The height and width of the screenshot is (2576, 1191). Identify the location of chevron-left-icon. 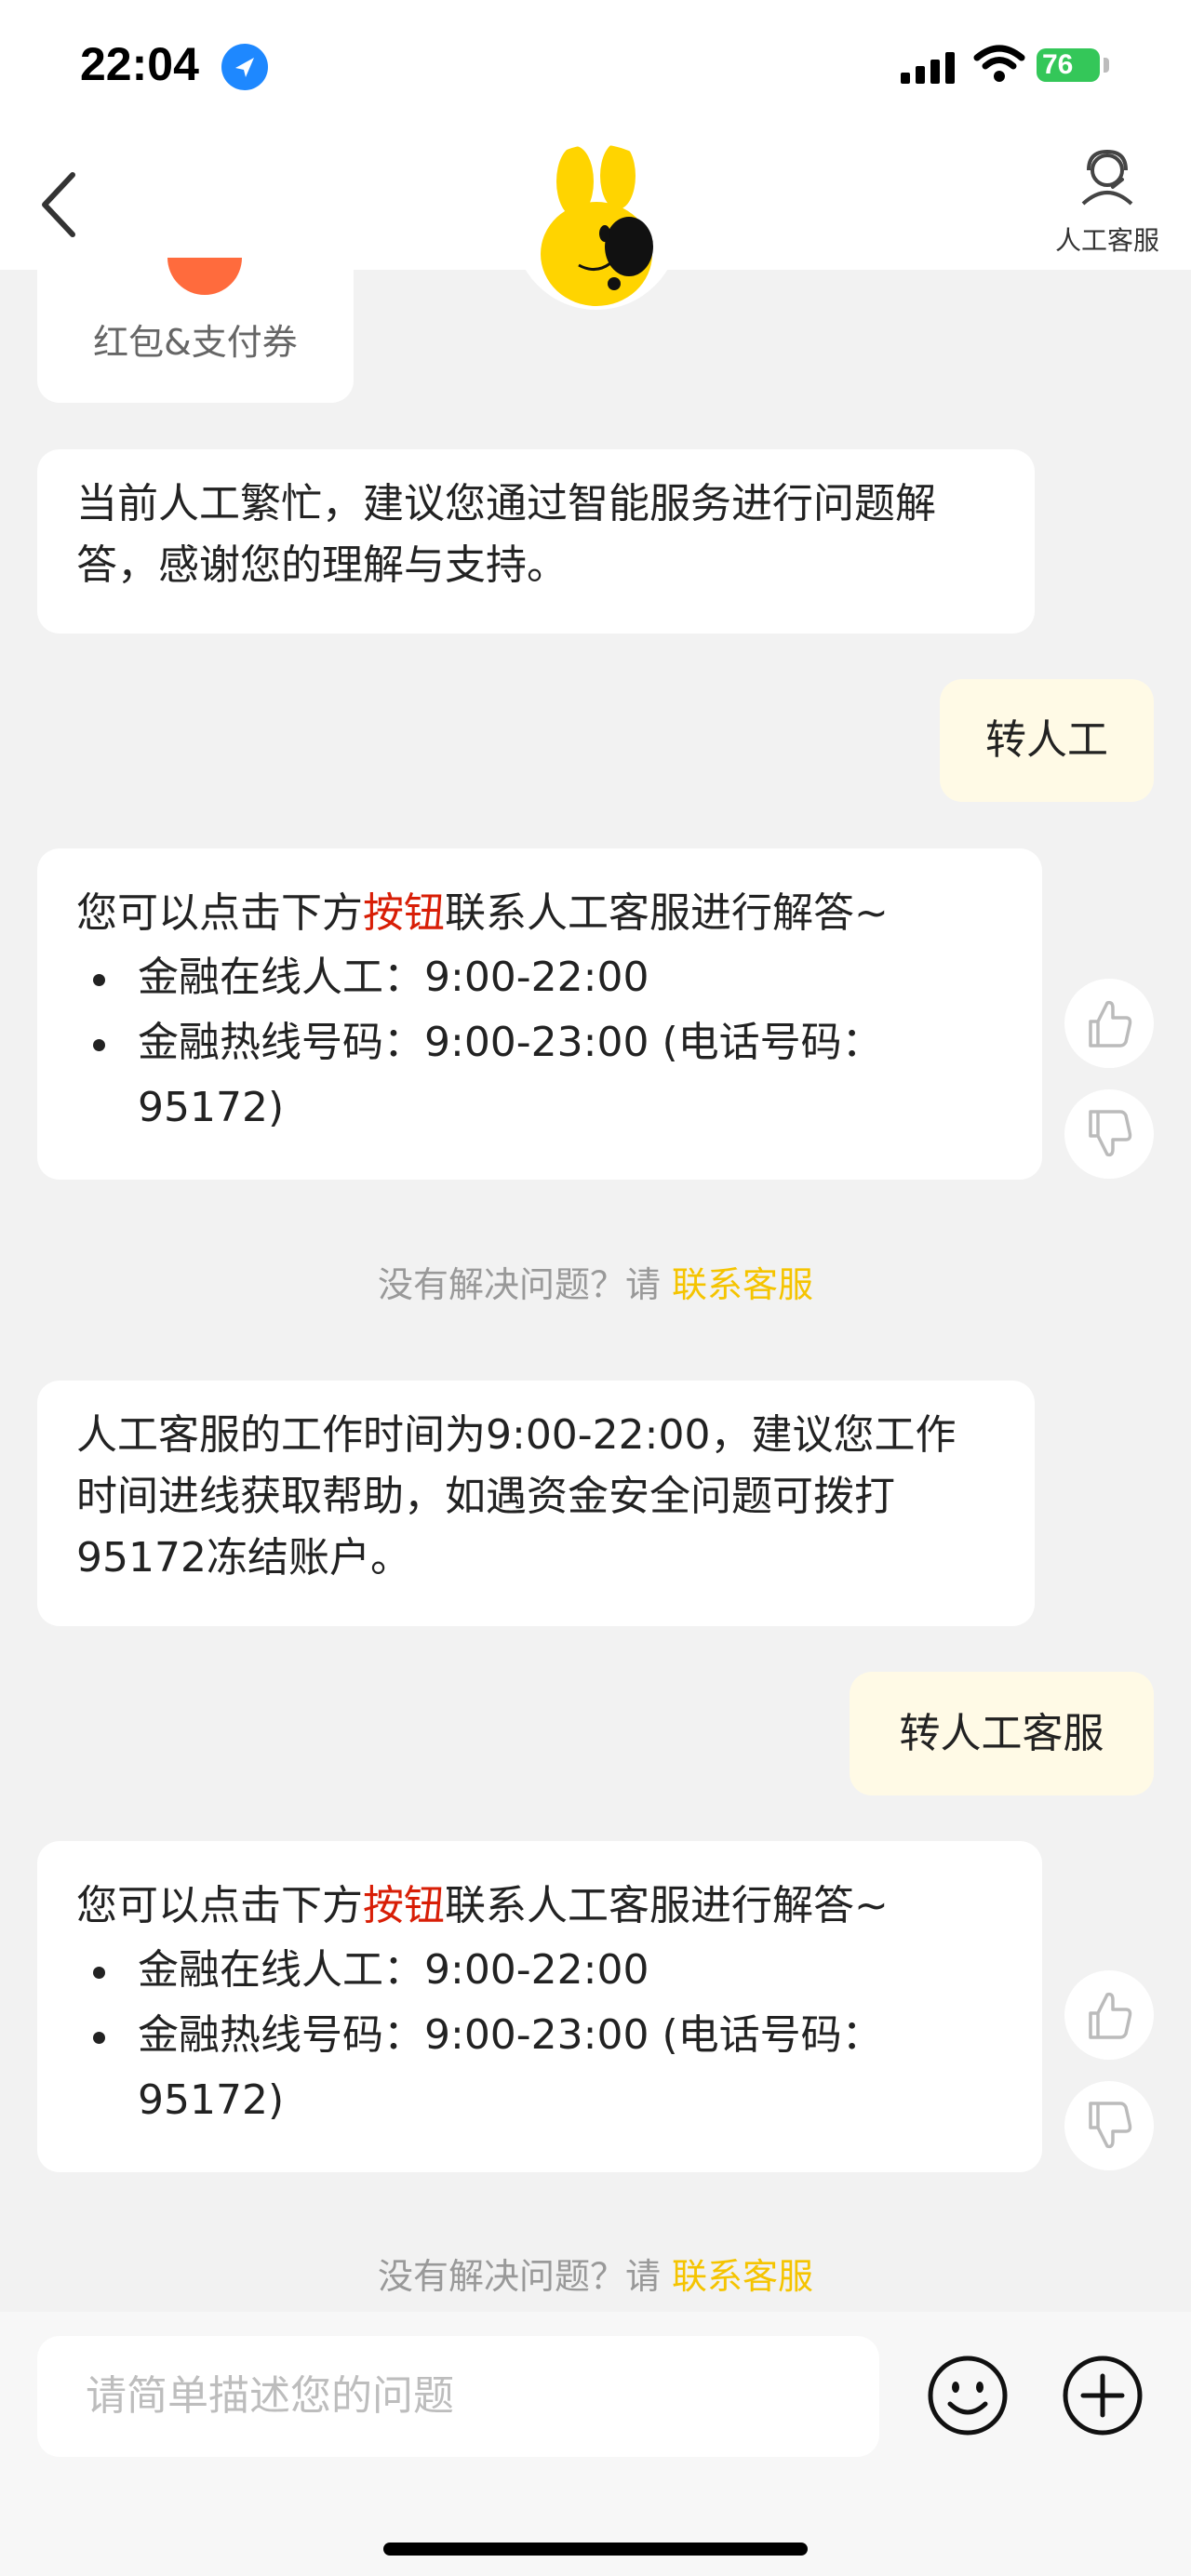
(58, 204).